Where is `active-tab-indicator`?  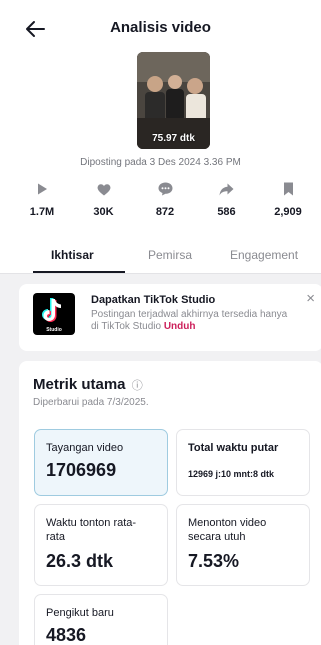
active-tab-indicator is located at coordinates (79, 272).